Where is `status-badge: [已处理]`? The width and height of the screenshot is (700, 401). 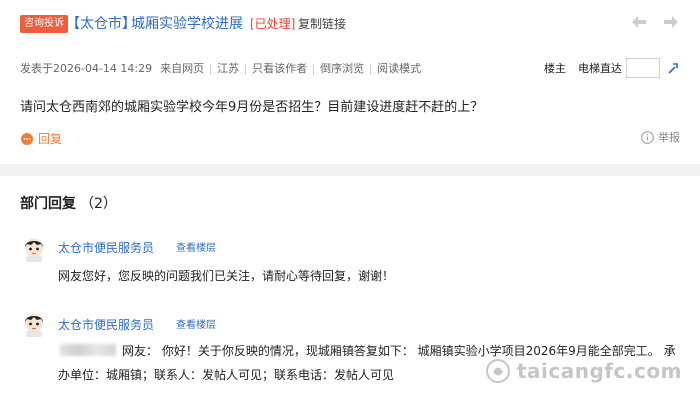 status-badge: [已处理] is located at coordinates (273, 24).